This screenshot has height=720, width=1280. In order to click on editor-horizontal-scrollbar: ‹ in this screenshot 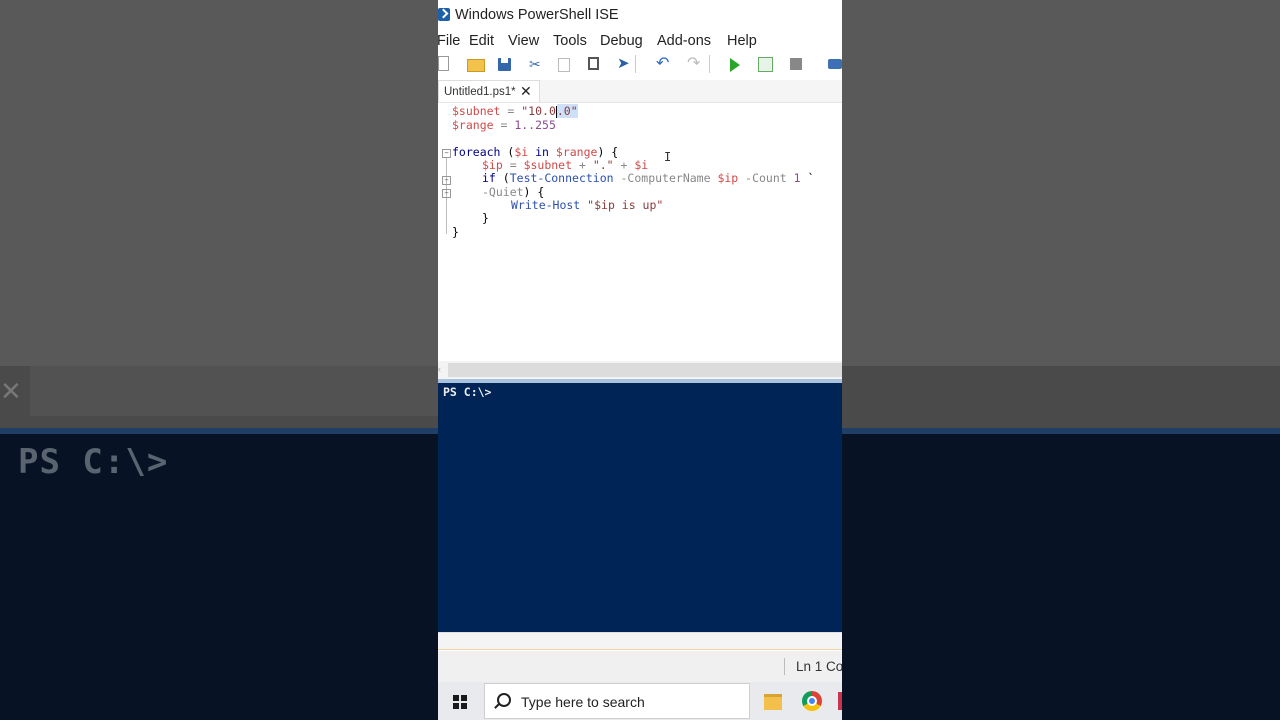, I will do `click(640, 370)`.